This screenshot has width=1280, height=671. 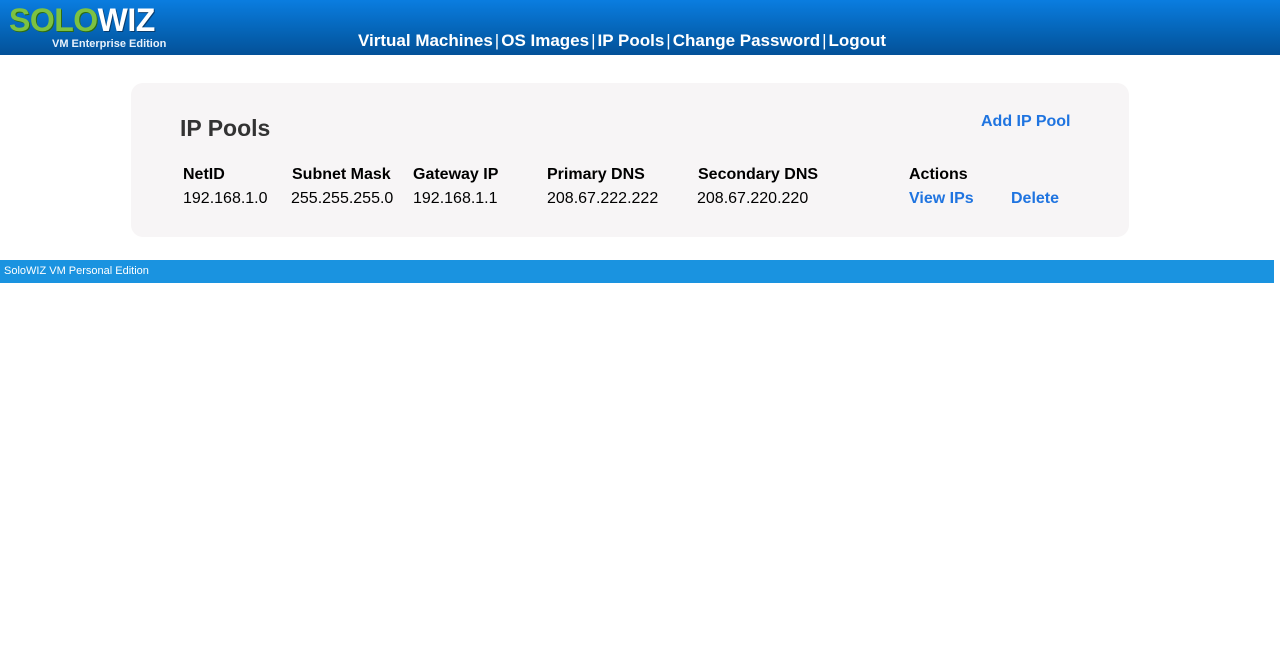 What do you see at coordinates (225, 198) in the screenshot?
I see `cell-netid: 192.168.1.0` at bounding box center [225, 198].